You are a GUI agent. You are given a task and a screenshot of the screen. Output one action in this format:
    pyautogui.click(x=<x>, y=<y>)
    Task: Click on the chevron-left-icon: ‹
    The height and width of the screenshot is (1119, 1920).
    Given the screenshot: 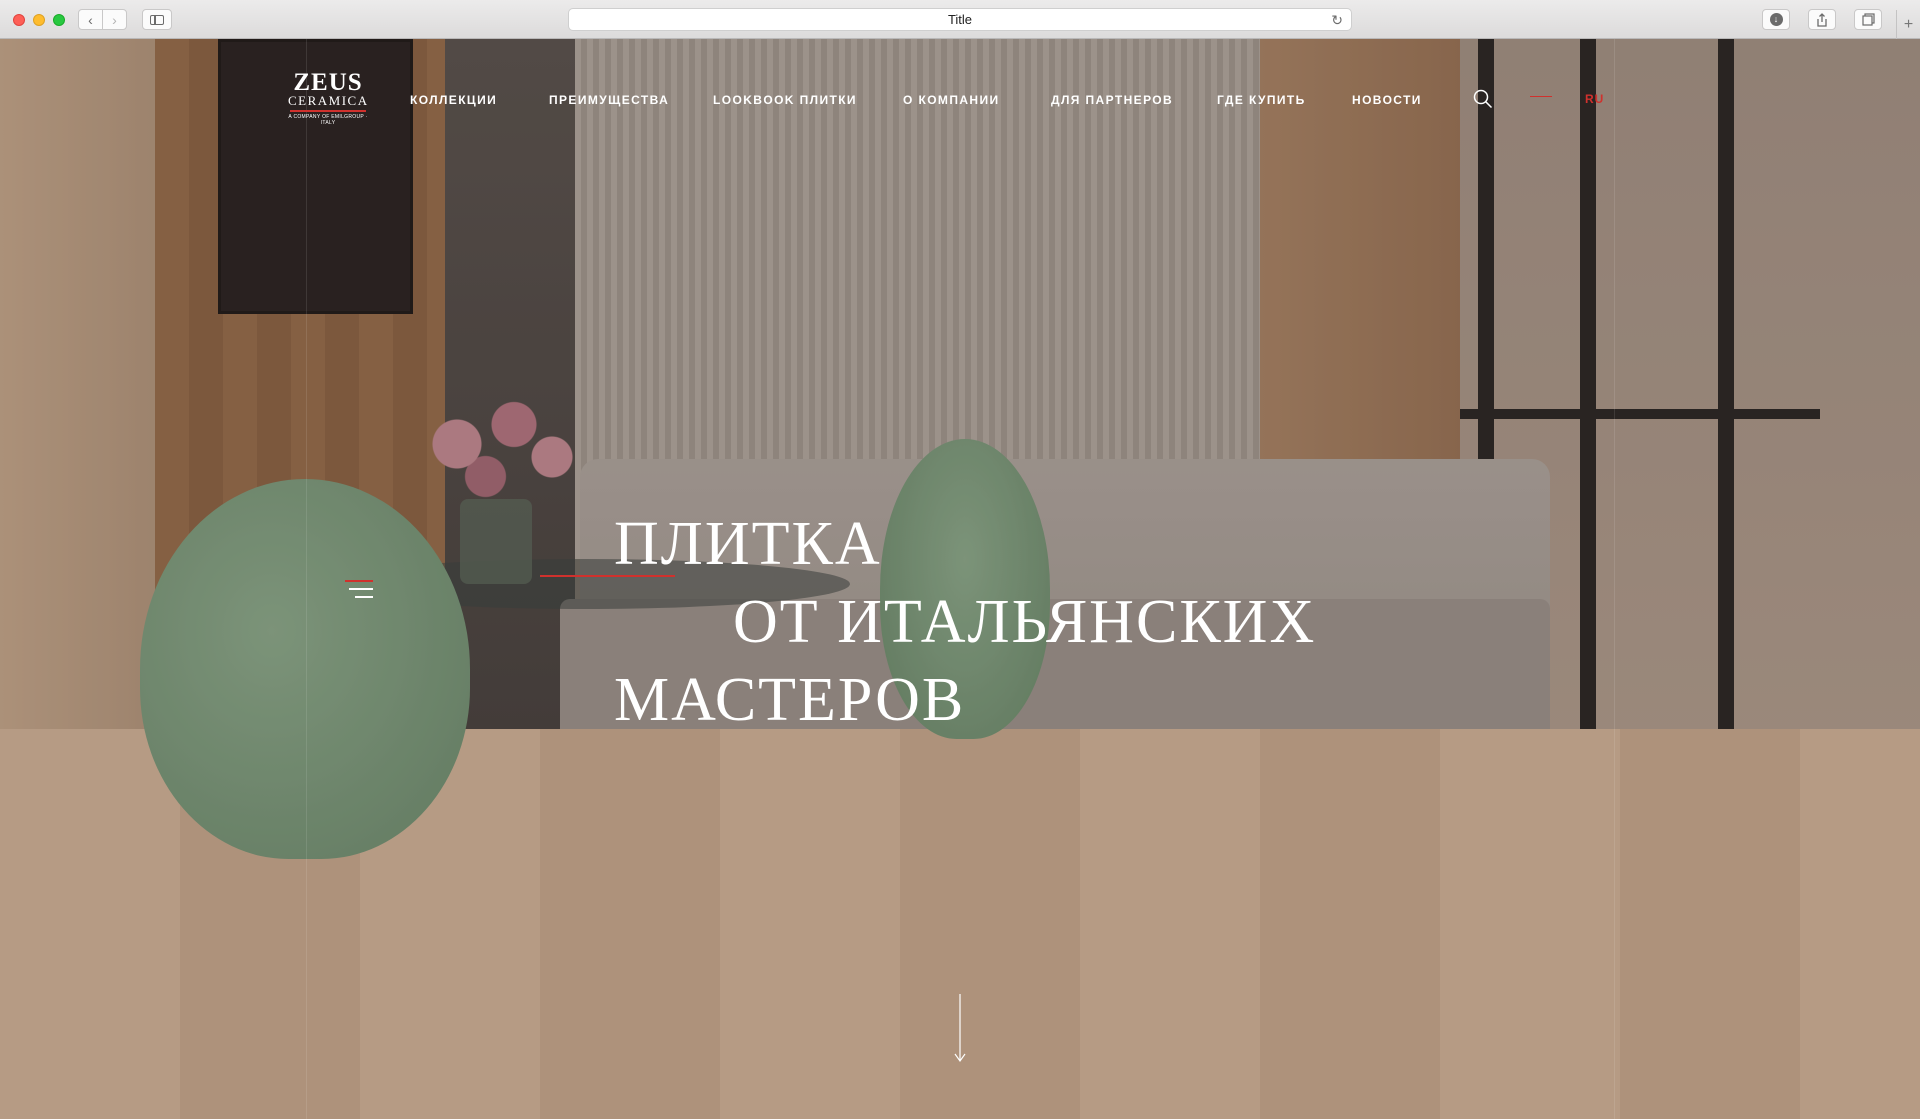 What is the action you would take?
    pyautogui.click(x=90, y=19)
    